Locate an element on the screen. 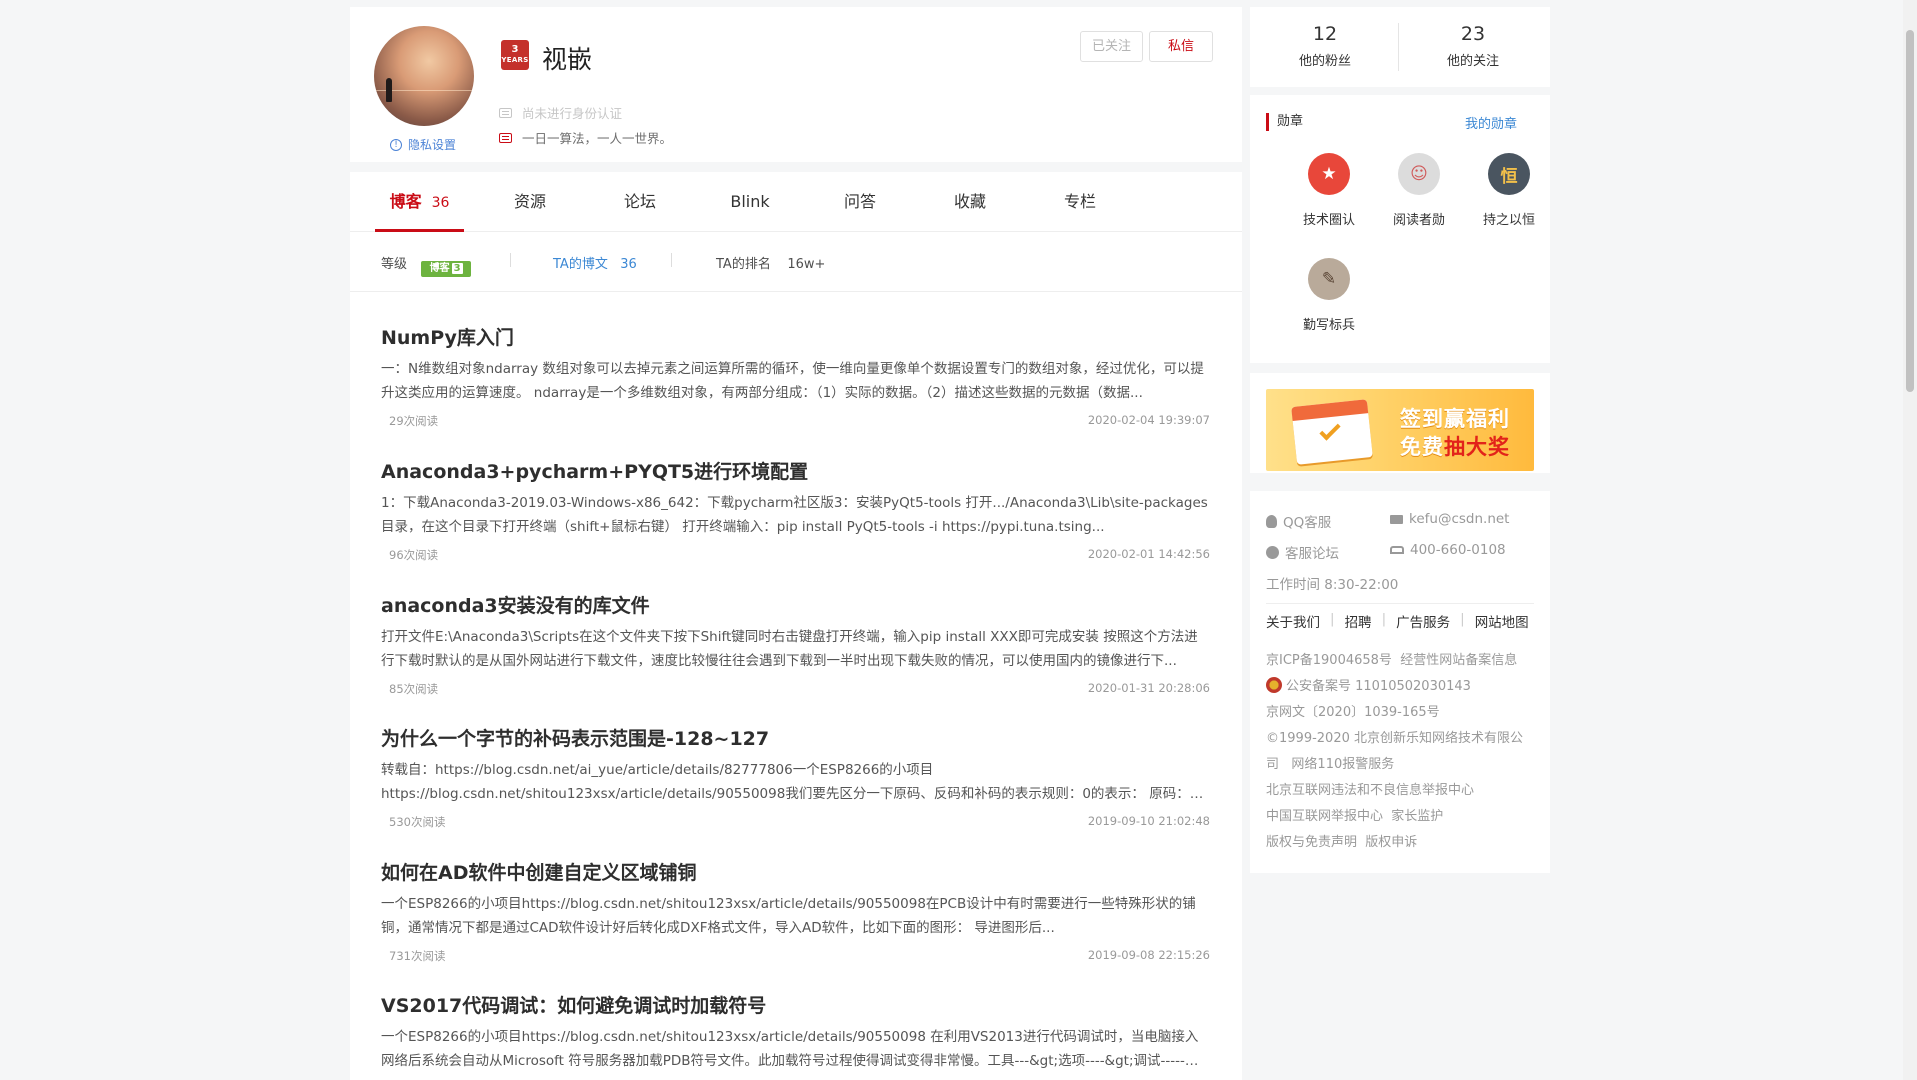 The image size is (1917, 1080). rank-label: TA的排名 is located at coordinates (743, 264).